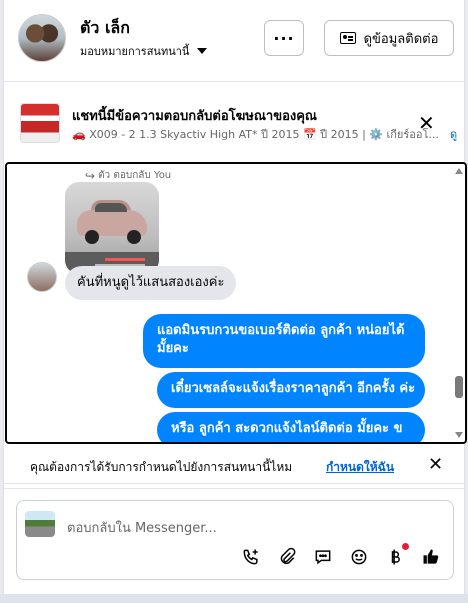 The height and width of the screenshot is (603, 468). Describe the element at coordinates (453, 134) in the screenshot. I see `ad-view-link: ดู` at that location.